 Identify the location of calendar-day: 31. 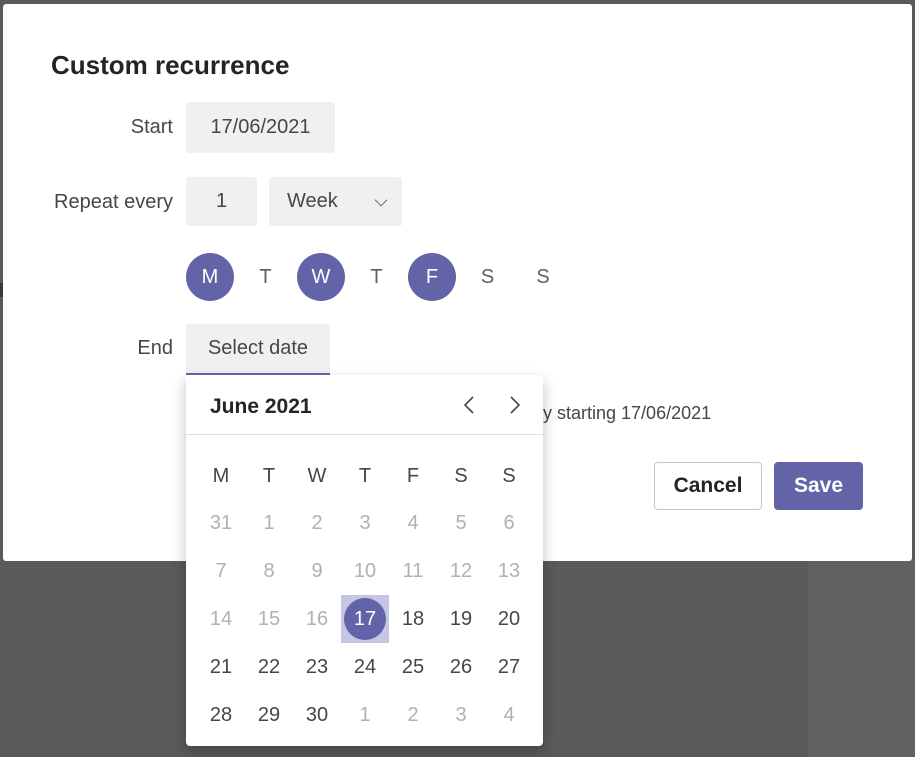
(221, 523).